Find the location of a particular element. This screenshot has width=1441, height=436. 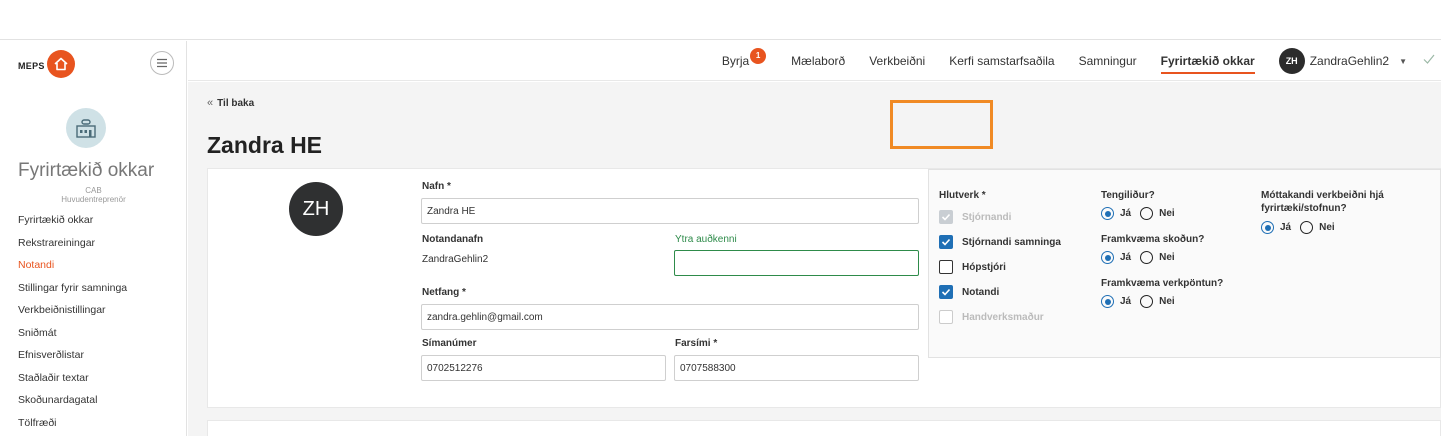

page-title: Zandra HE is located at coordinates (265, 145).